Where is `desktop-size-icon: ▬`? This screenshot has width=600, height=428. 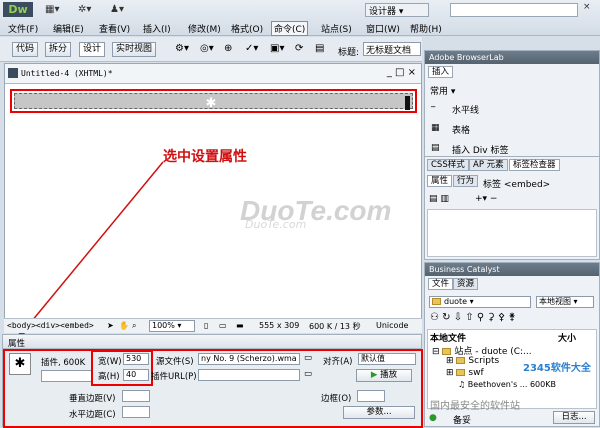 desktop-size-icon: ▬ is located at coordinates (240, 325).